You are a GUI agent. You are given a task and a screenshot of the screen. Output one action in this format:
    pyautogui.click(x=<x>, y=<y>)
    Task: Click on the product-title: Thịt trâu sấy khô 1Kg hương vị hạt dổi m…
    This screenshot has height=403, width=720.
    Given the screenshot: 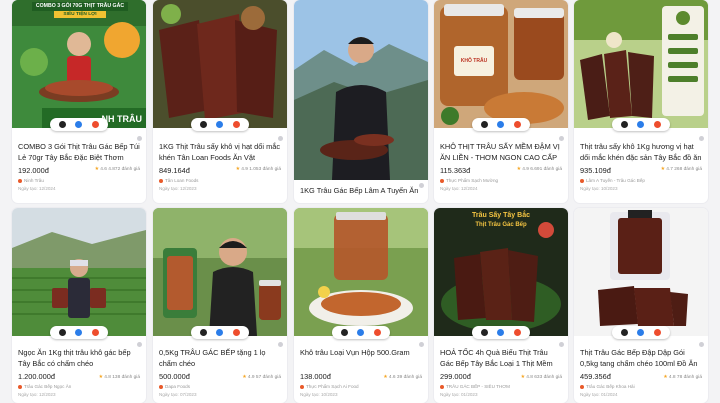 What is the action you would take?
    pyautogui.click(x=641, y=152)
    